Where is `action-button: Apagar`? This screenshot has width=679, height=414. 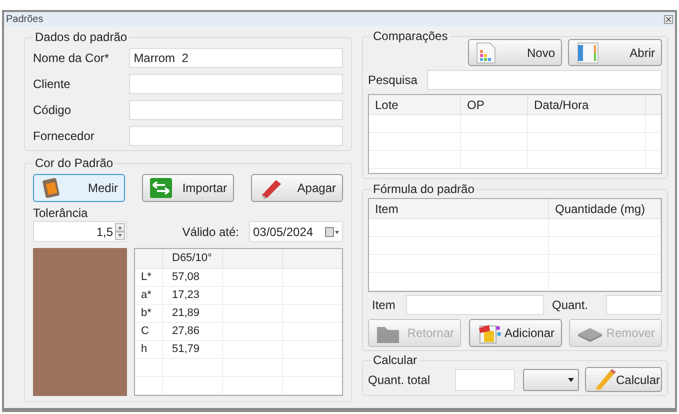
action-button: Apagar is located at coordinates (297, 188).